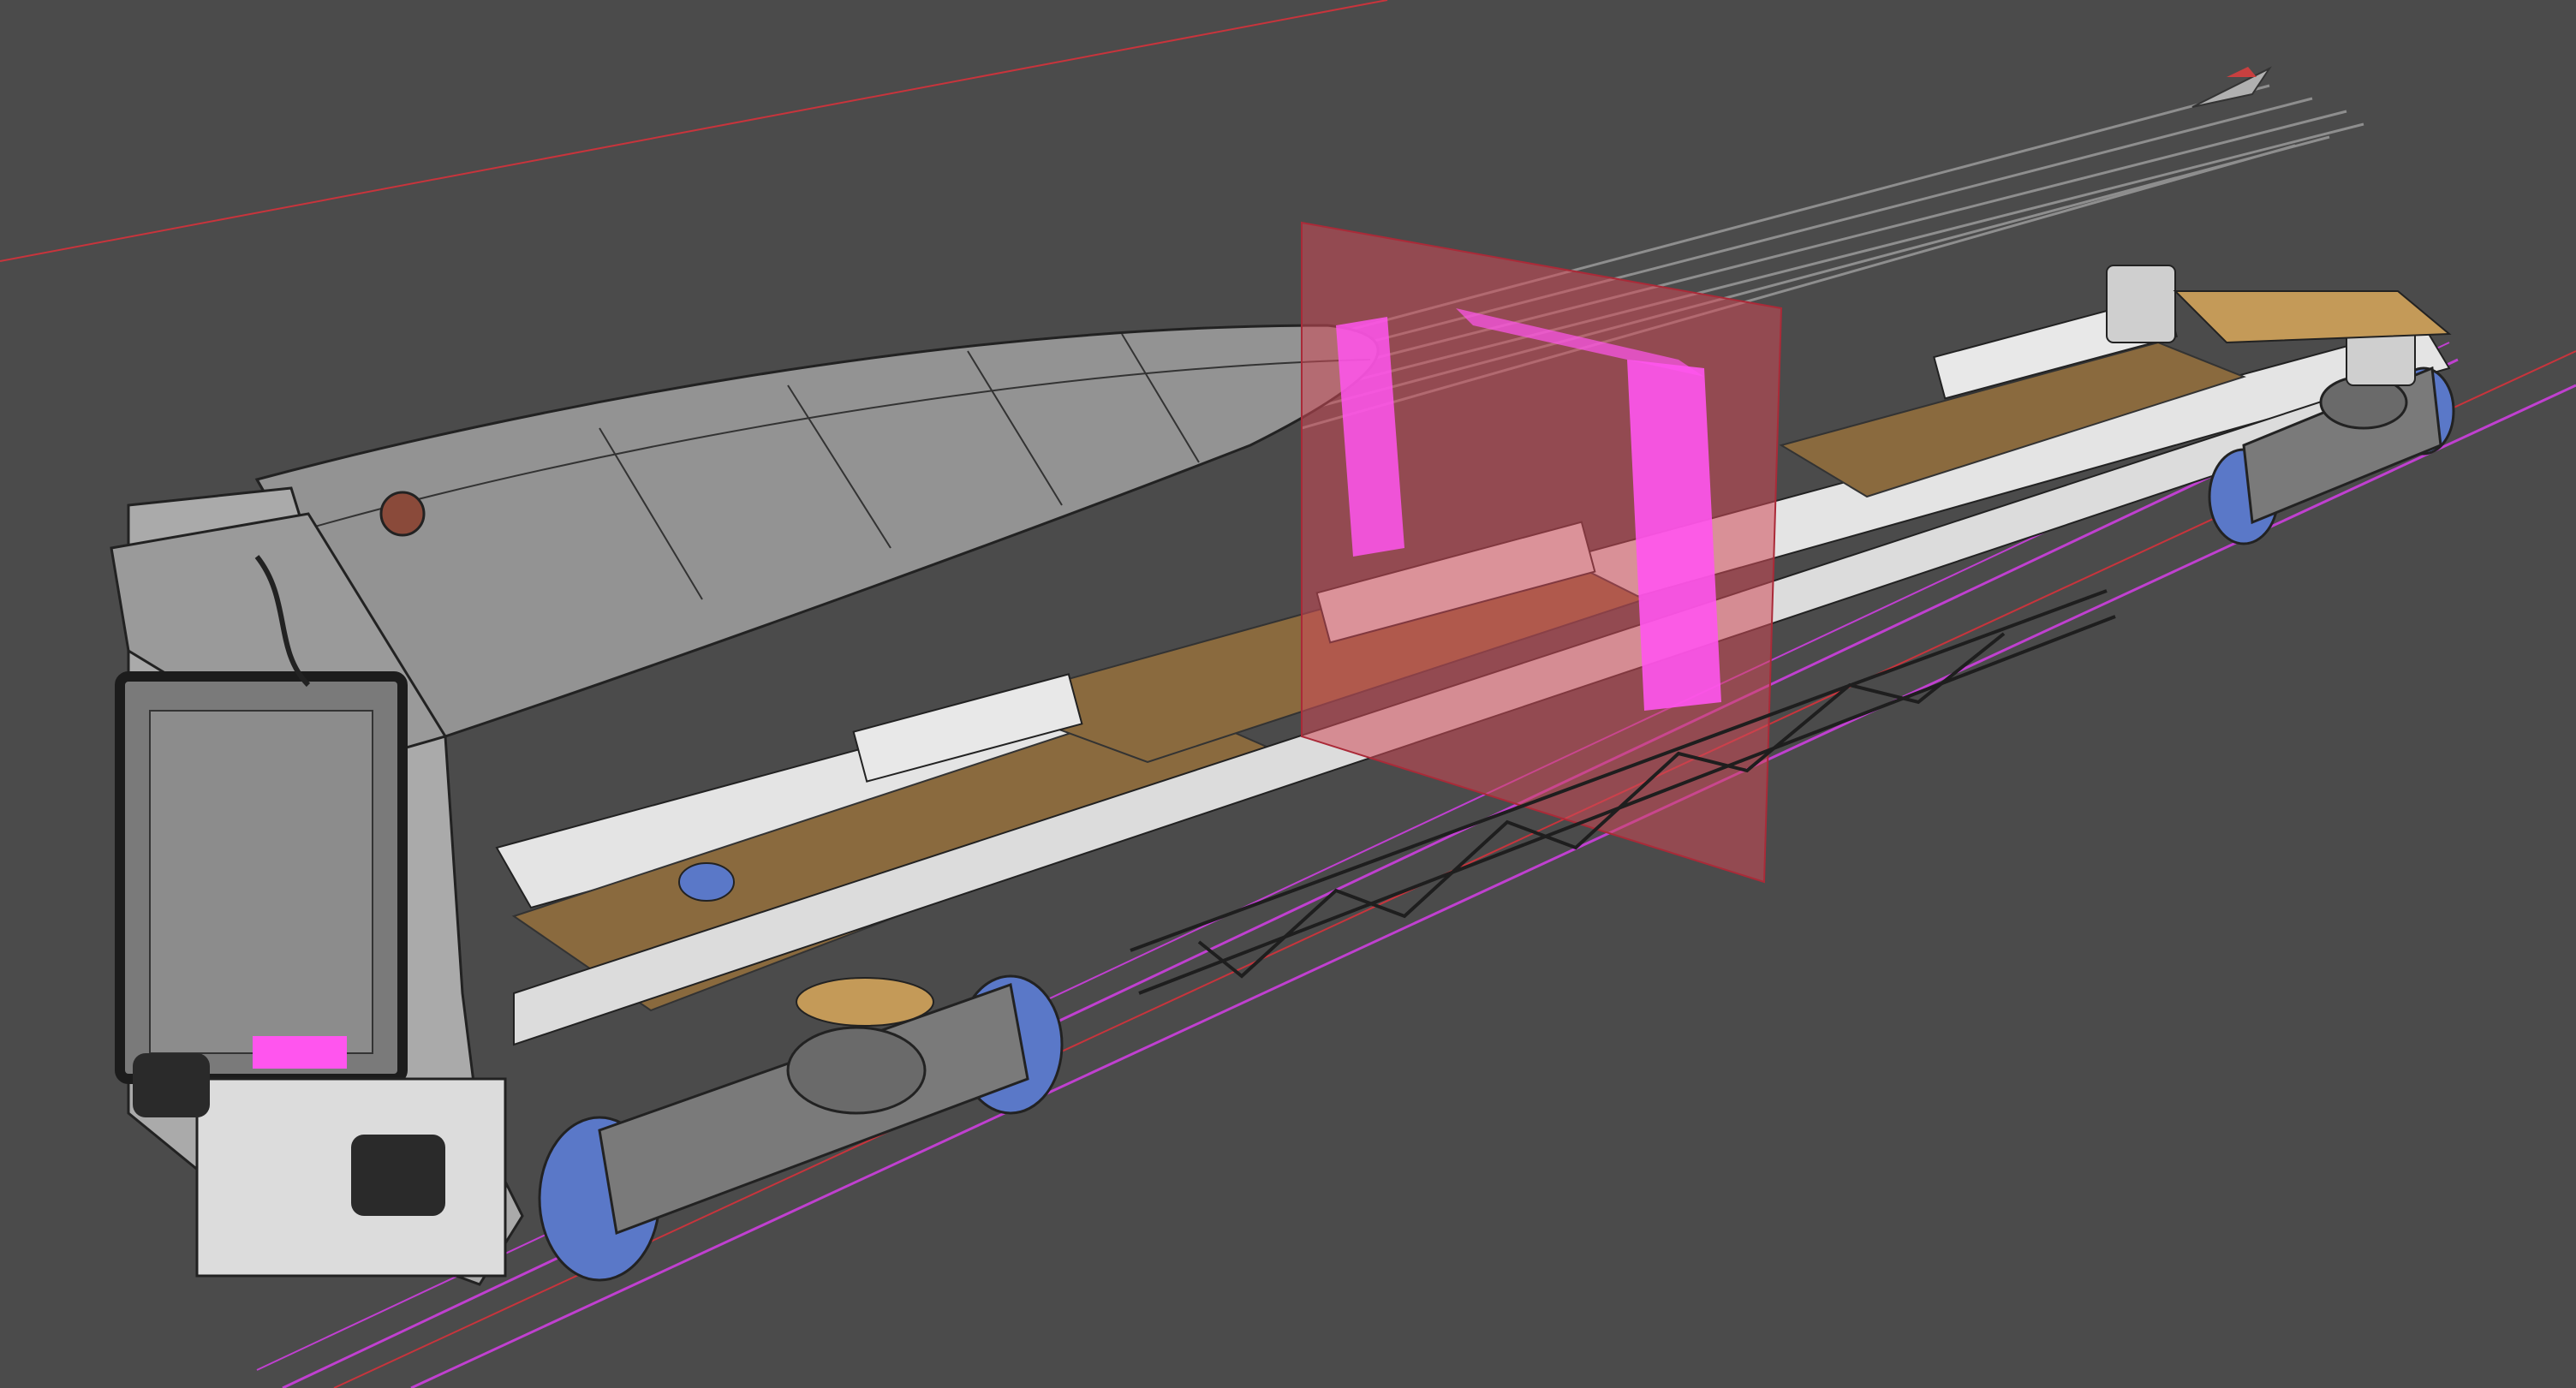 The height and width of the screenshot is (1388, 2576). Describe the element at coordinates (2312, 317) in the screenshot. I see `rear-bracket` at that location.